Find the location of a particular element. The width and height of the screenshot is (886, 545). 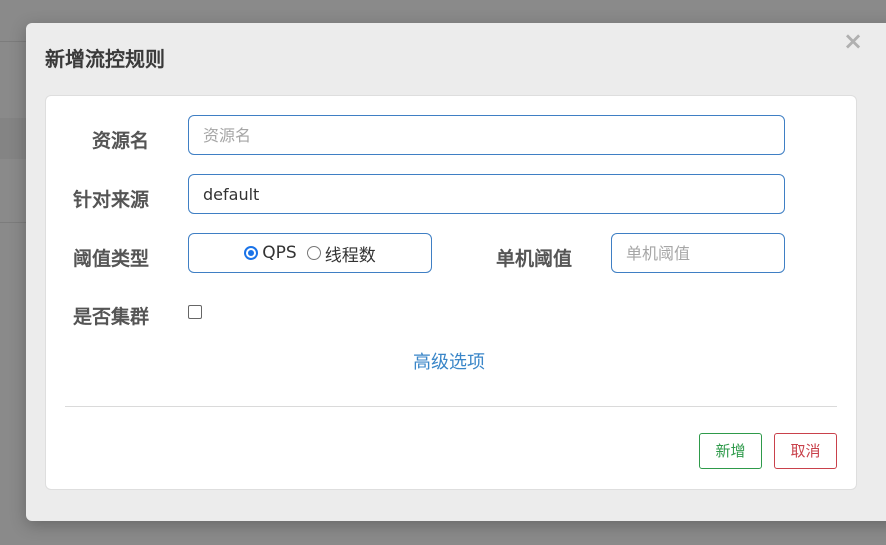

close-icon: × is located at coordinates (853, 41).